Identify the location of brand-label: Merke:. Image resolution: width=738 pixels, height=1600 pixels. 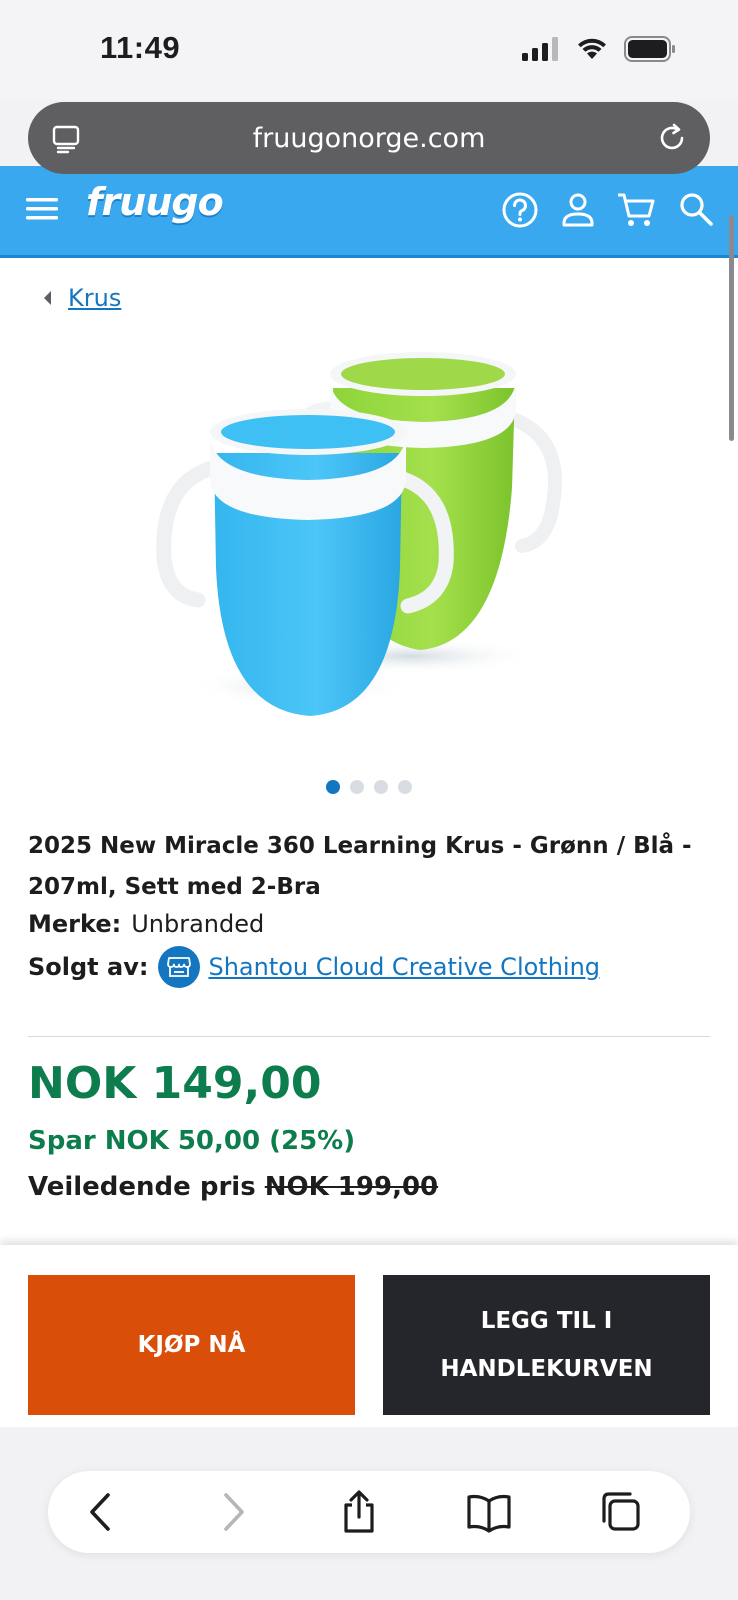
(75, 924).